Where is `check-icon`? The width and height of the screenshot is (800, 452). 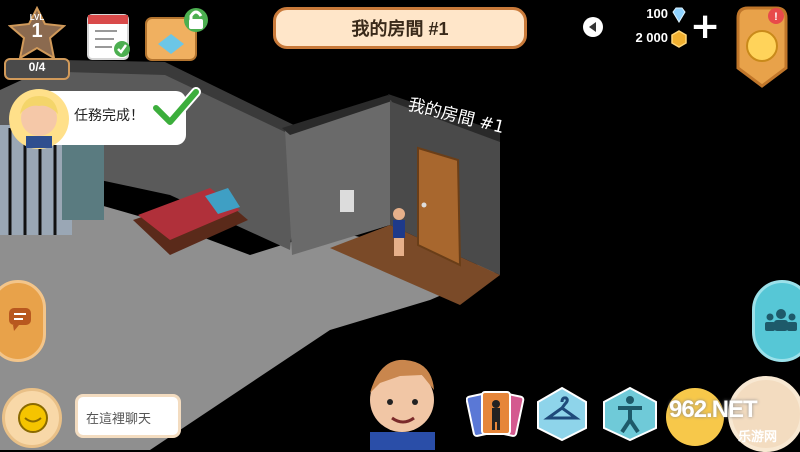 check-icon is located at coordinates (176, 107).